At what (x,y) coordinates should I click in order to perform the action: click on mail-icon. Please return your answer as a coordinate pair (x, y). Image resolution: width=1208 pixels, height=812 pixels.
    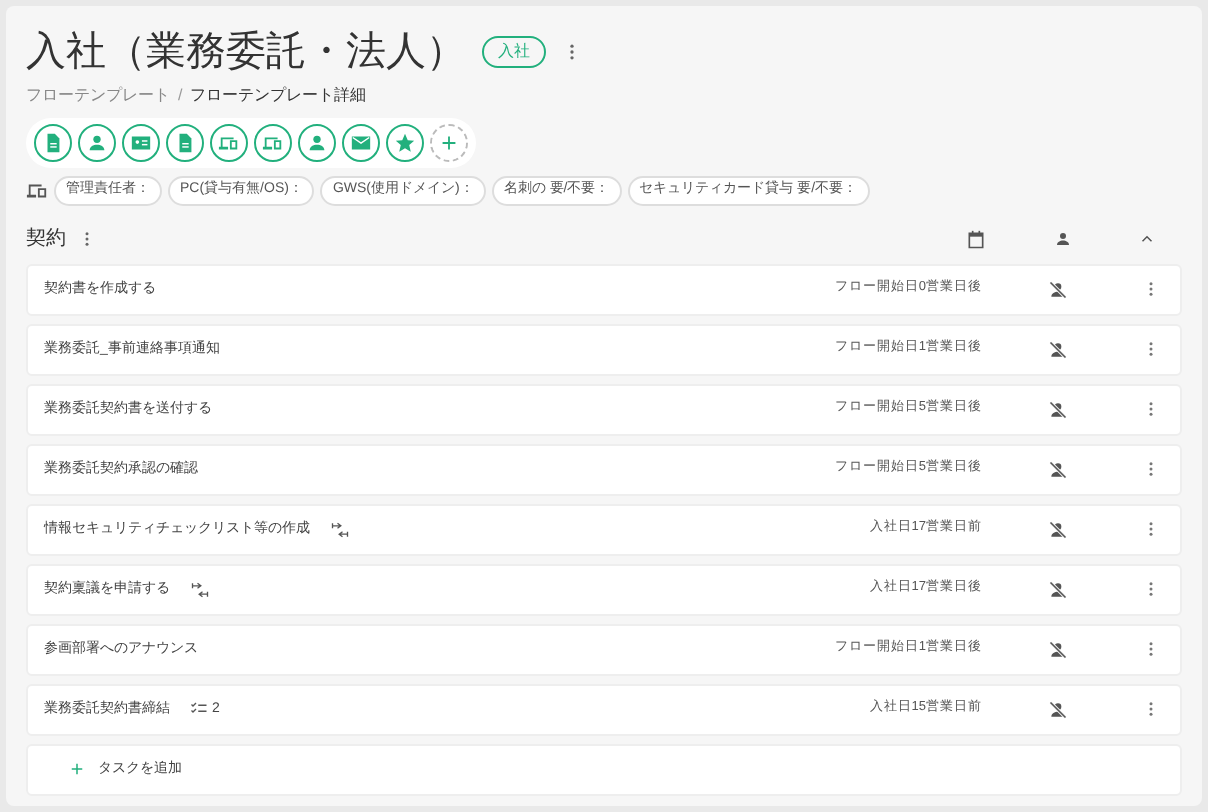
    Looking at the image, I should click on (361, 143).